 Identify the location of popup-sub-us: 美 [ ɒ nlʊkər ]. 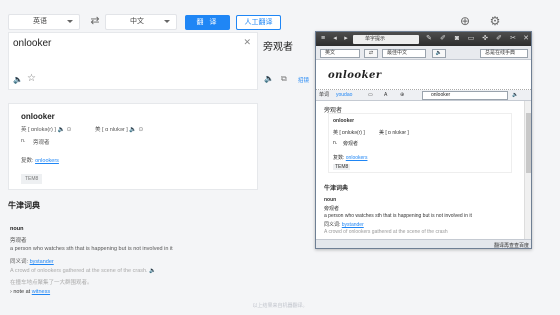
(394, 133).